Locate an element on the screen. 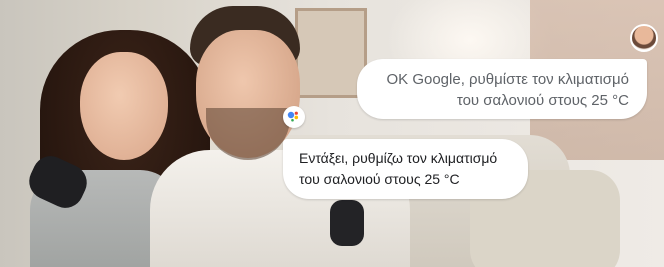 The width and height of the screenshot is (664, 267). user-message-line: OK Google, ρυθμίστε τον κλιματισμό is located at coordinates (507, 79).